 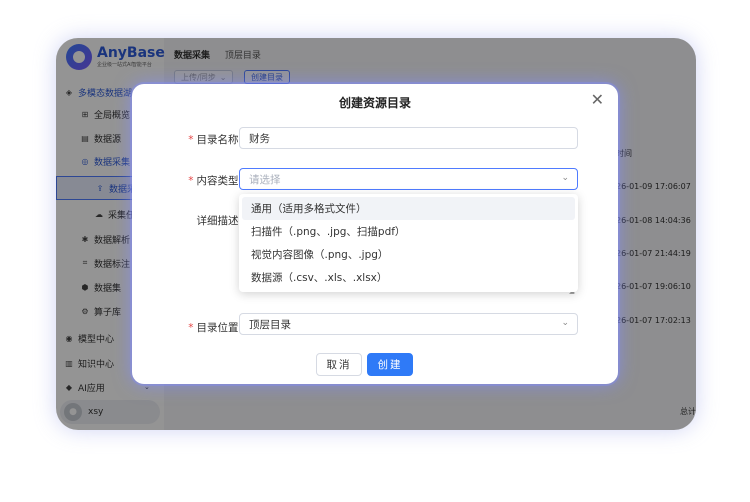 What do you see at coordinates (390, 364) in the screenshot?
I see `create-button: 创建` at bounding box center [390, 364].